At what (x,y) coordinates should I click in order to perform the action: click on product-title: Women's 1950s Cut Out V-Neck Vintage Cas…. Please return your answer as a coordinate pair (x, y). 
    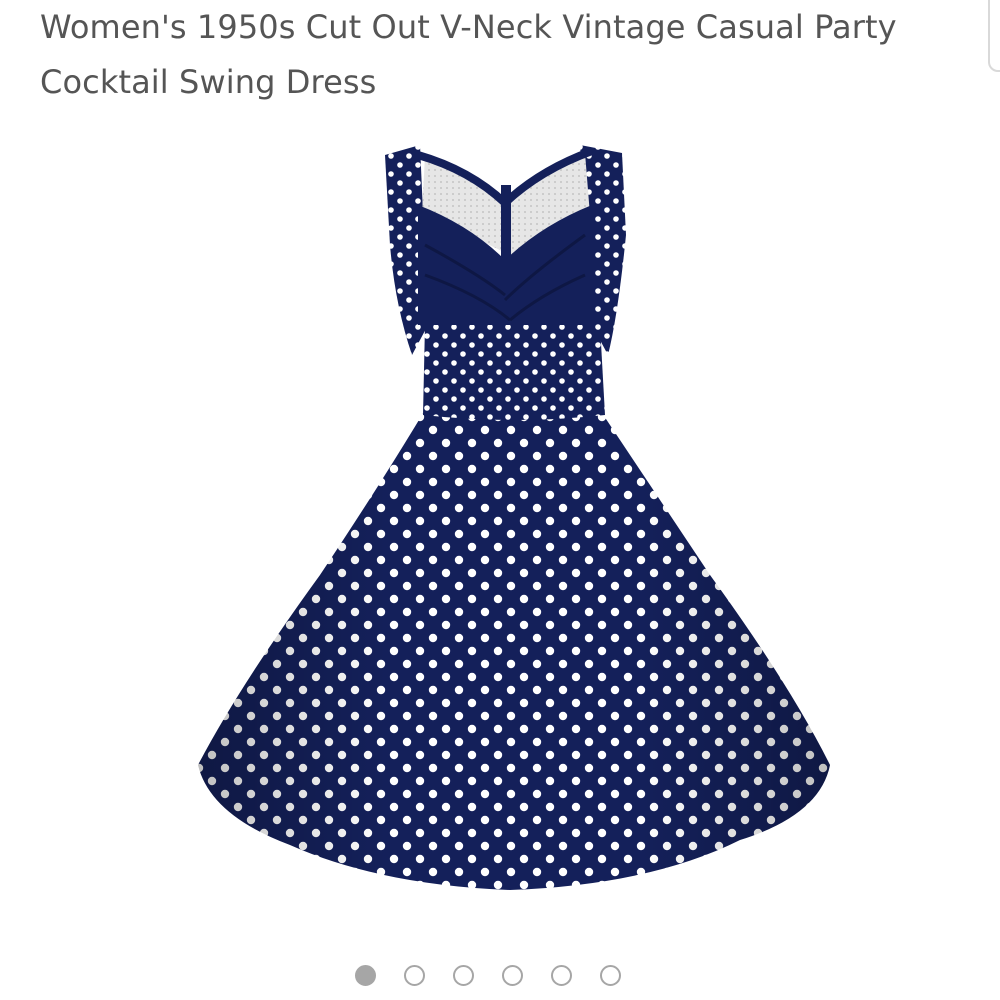
    Looking at the image, I should click on (468, 54).